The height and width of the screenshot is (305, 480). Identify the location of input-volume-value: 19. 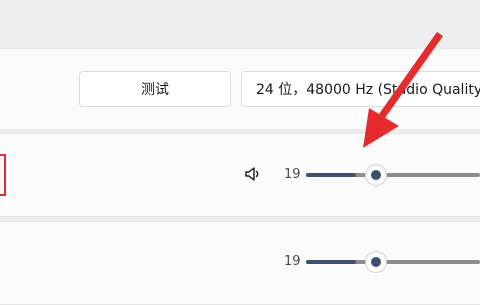
(292, 261).